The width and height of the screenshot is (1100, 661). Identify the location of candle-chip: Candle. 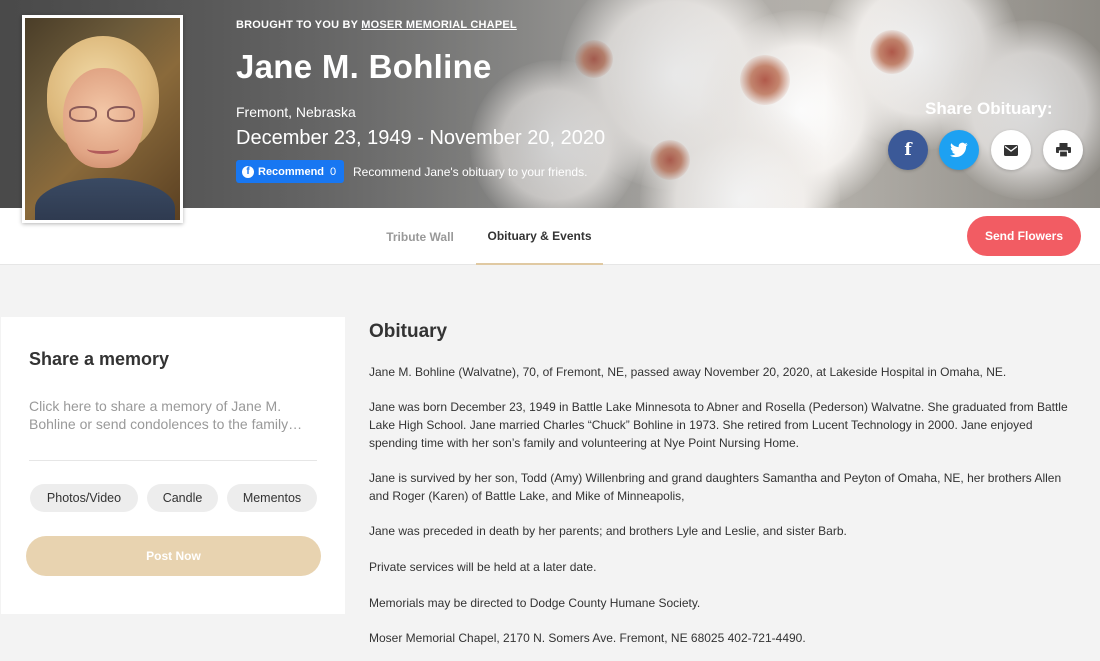
(182, 498).